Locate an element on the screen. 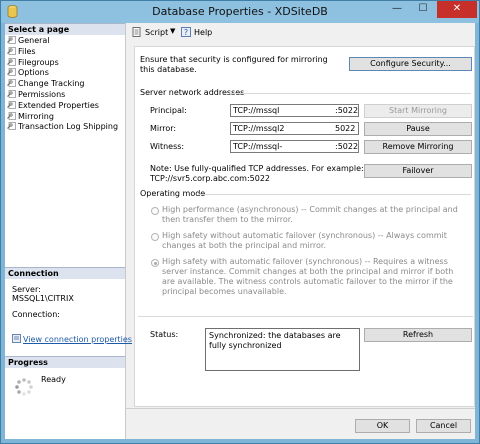 The height and width of the screenshot is (444, 480). witness-port: :5022 is located at coordinates (347, 146).